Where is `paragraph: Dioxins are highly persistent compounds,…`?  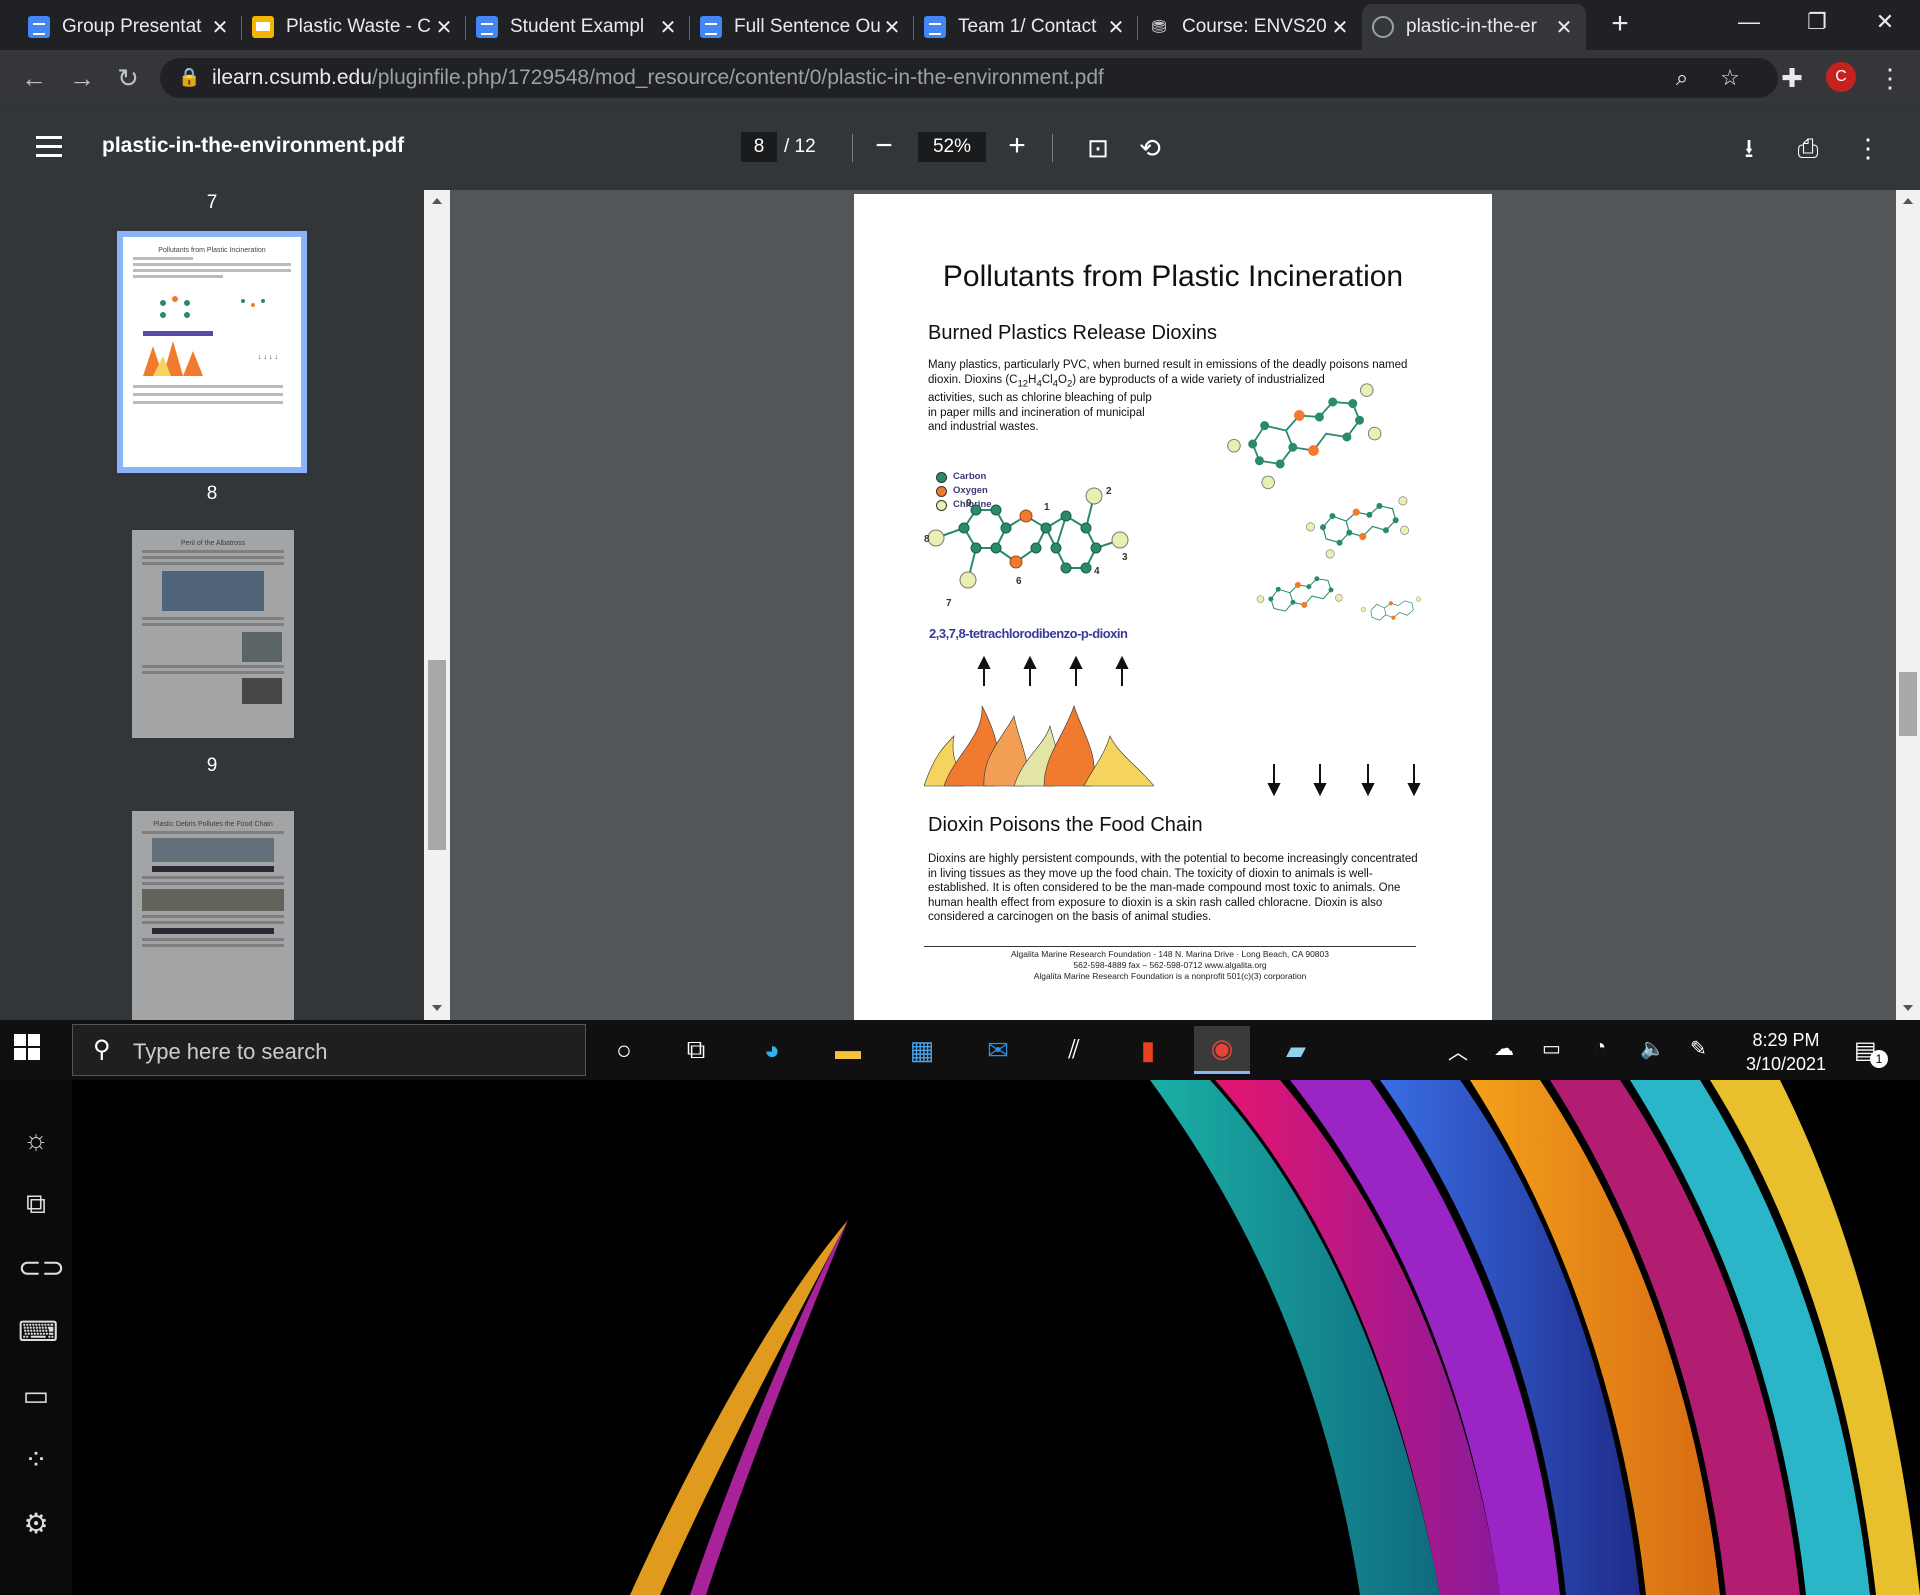 paragraph: Dioxins are highly persistent compounds,… is located at coordinates (1173, 888).